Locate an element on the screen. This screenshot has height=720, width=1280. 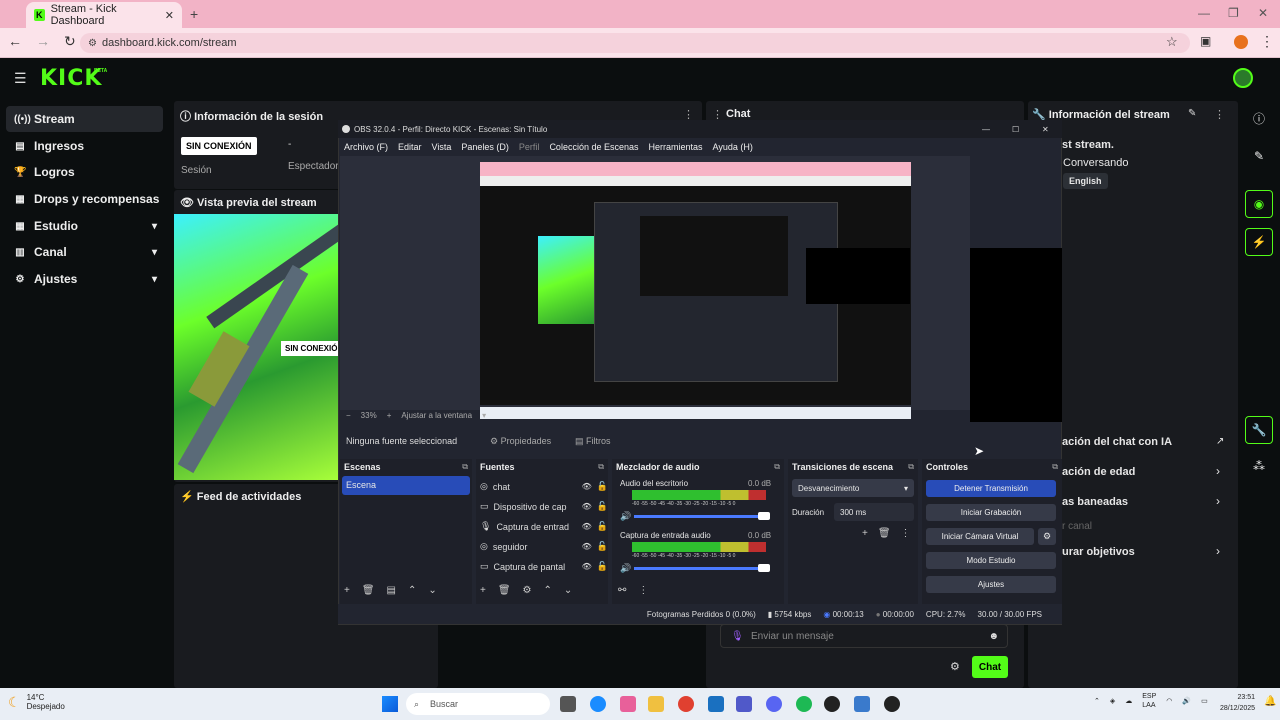
edge-icon is located at coordinates (598, 704).